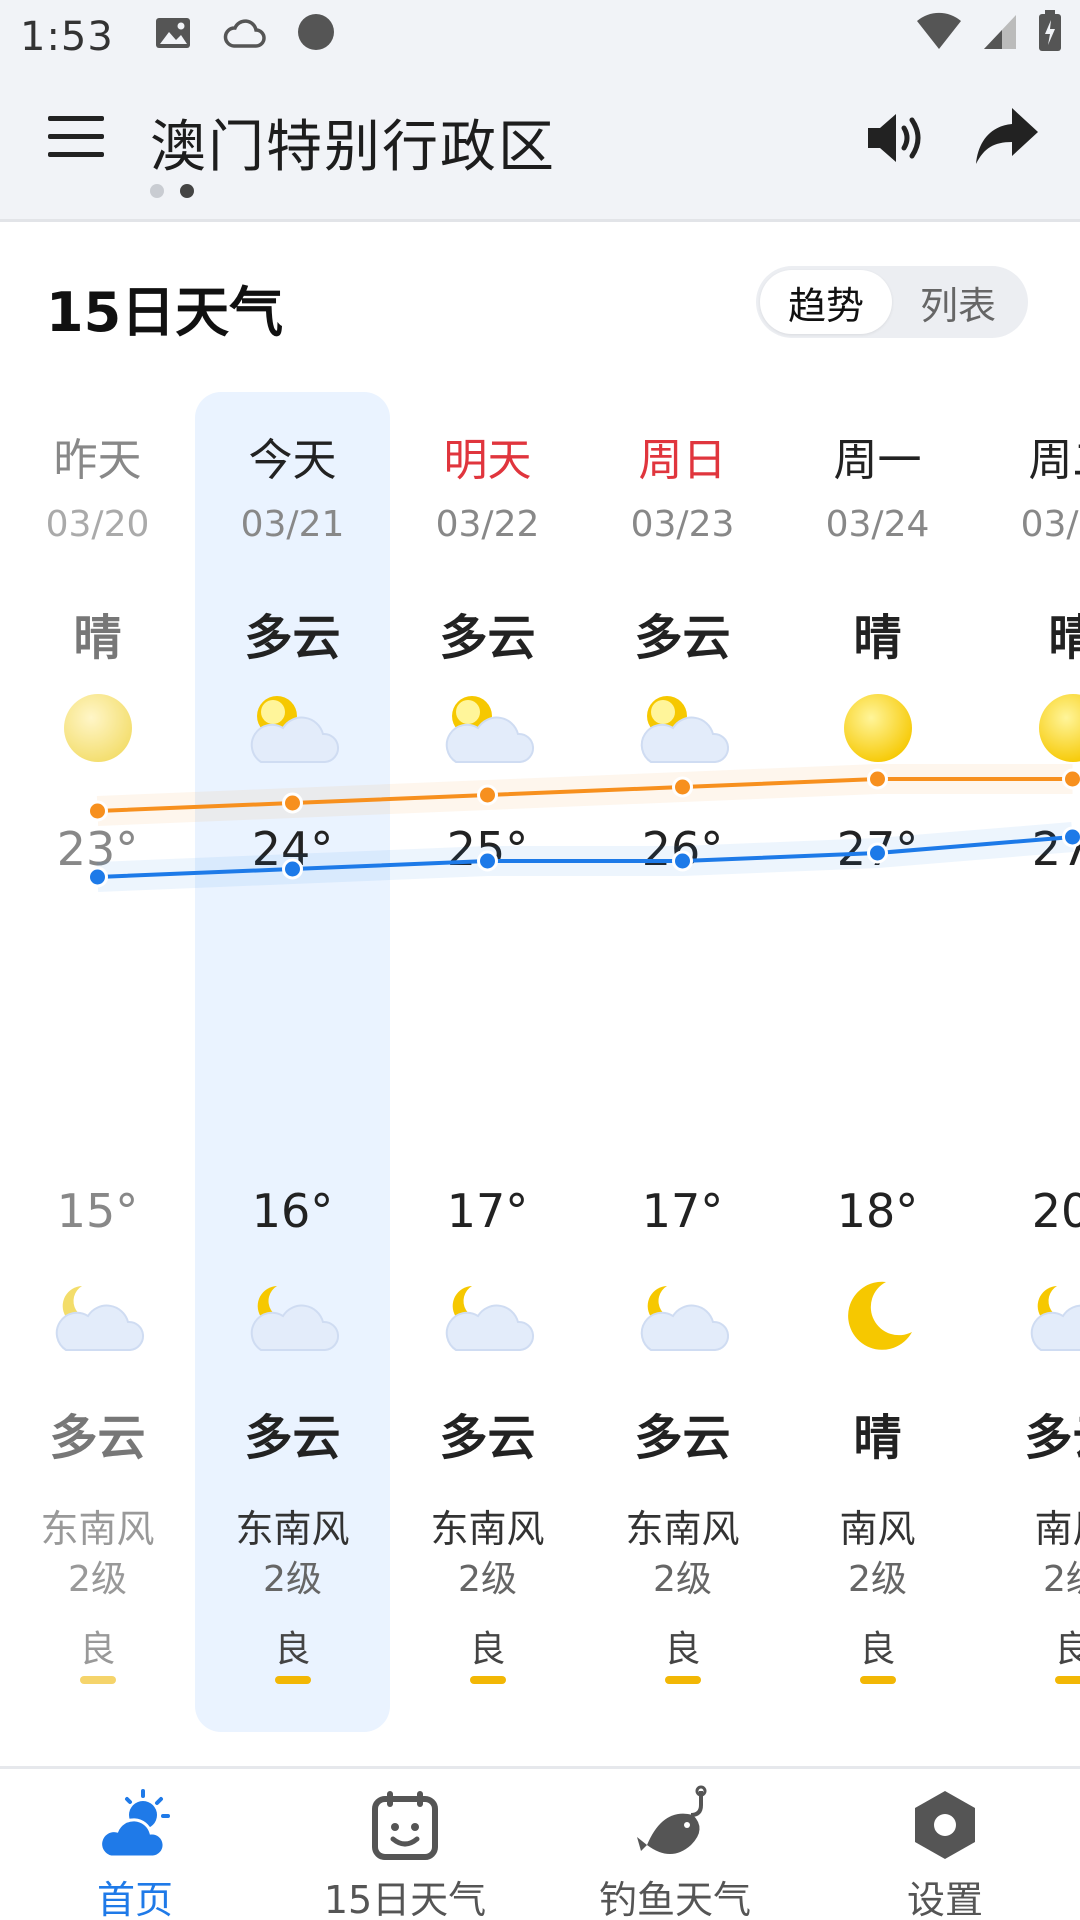  Describe the element at coordinates (583, 828) in the screenshot. I see `temperature-trend-chart` at that location.